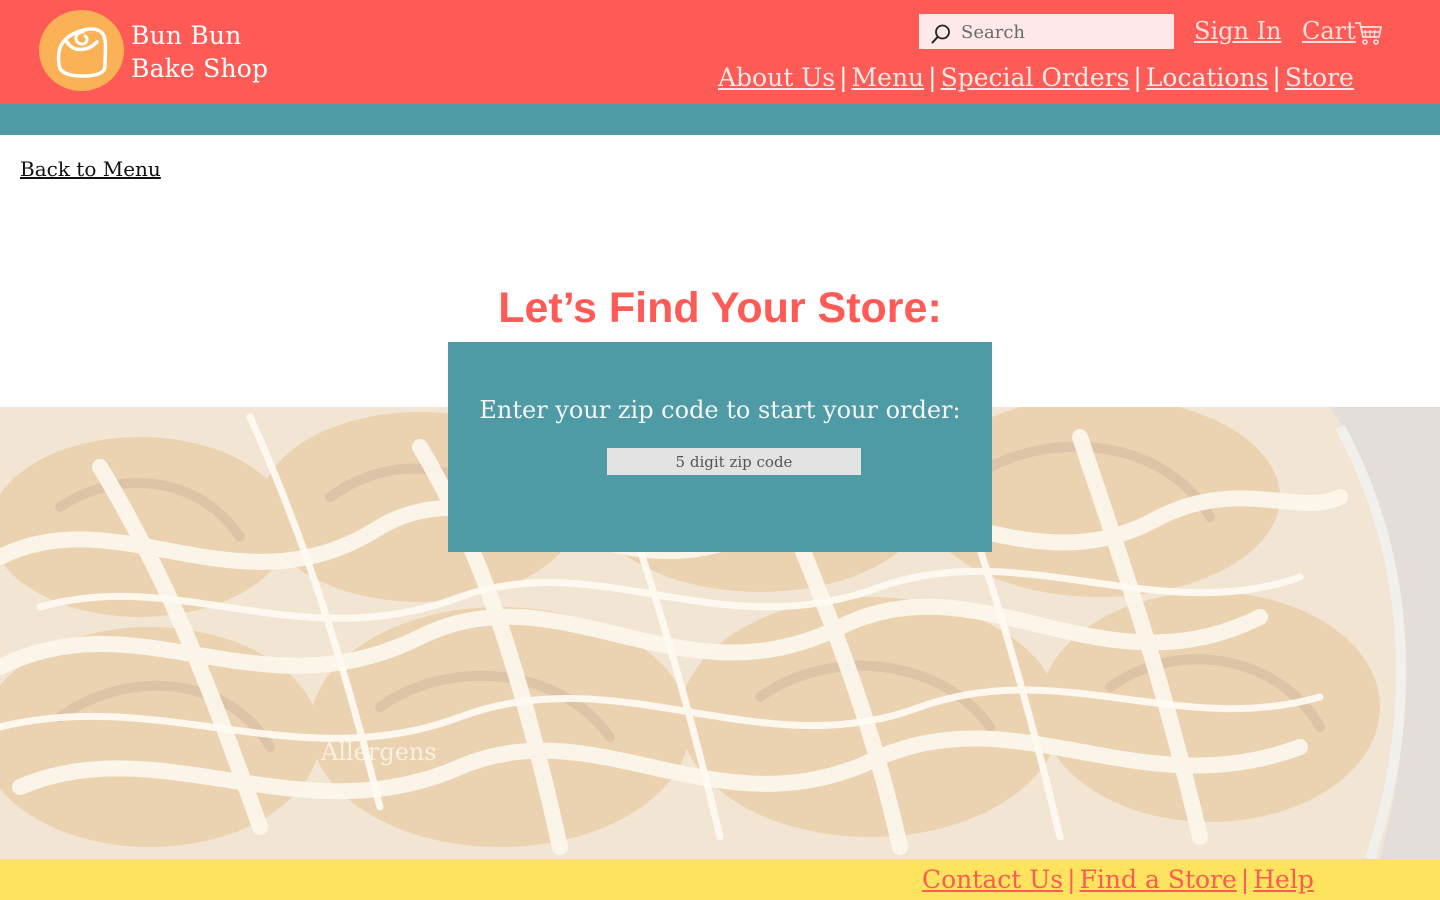 This screenshot has width=1440, height=900. I want to click on footer-contact-us: Contact Us, so click(992, 879).